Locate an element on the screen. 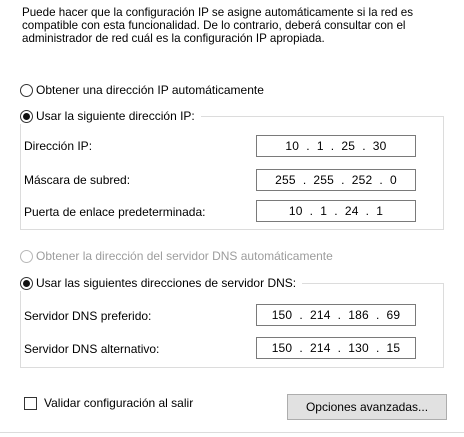 The height and width of the screenshot is (437, 464). subnet-mask-label: Máscara de subred: is located at coordinates (77, 180).